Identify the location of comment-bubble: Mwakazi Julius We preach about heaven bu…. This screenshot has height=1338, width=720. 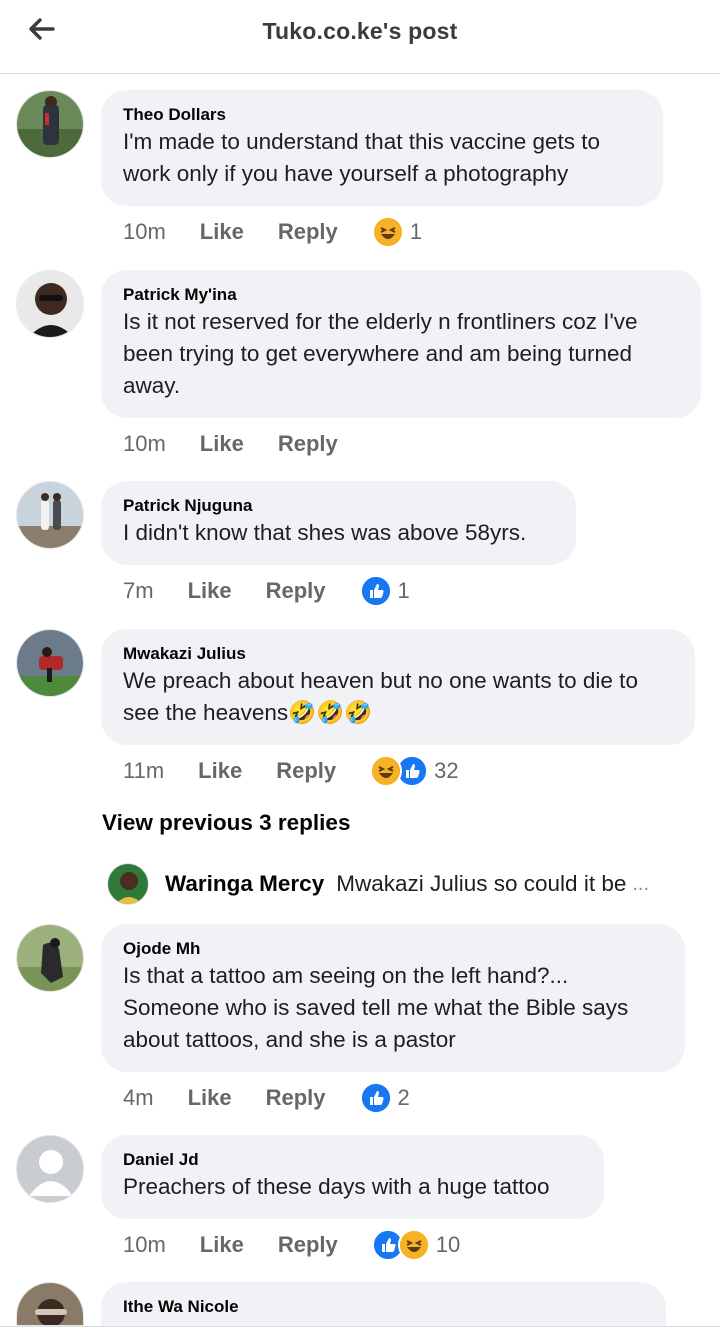
(398, 687).